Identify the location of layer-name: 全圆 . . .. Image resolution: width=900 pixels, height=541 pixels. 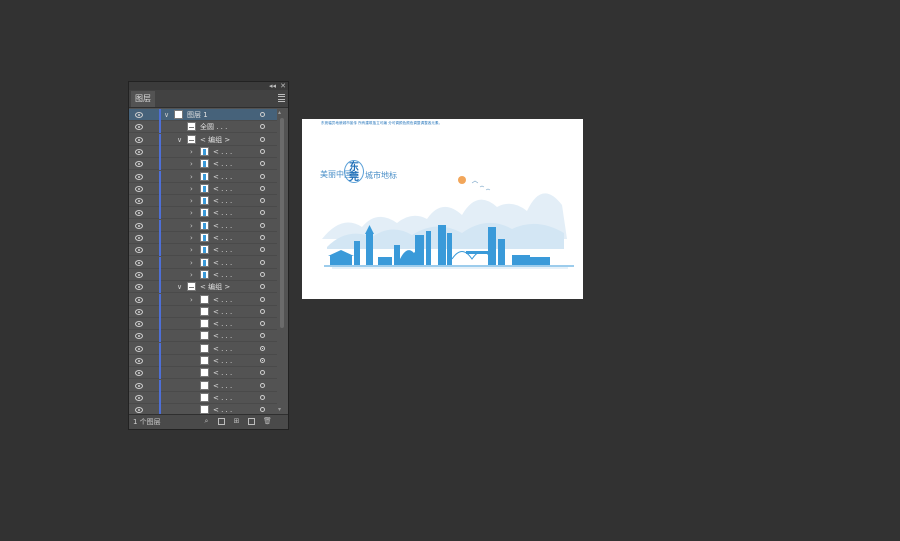
(213, 127).